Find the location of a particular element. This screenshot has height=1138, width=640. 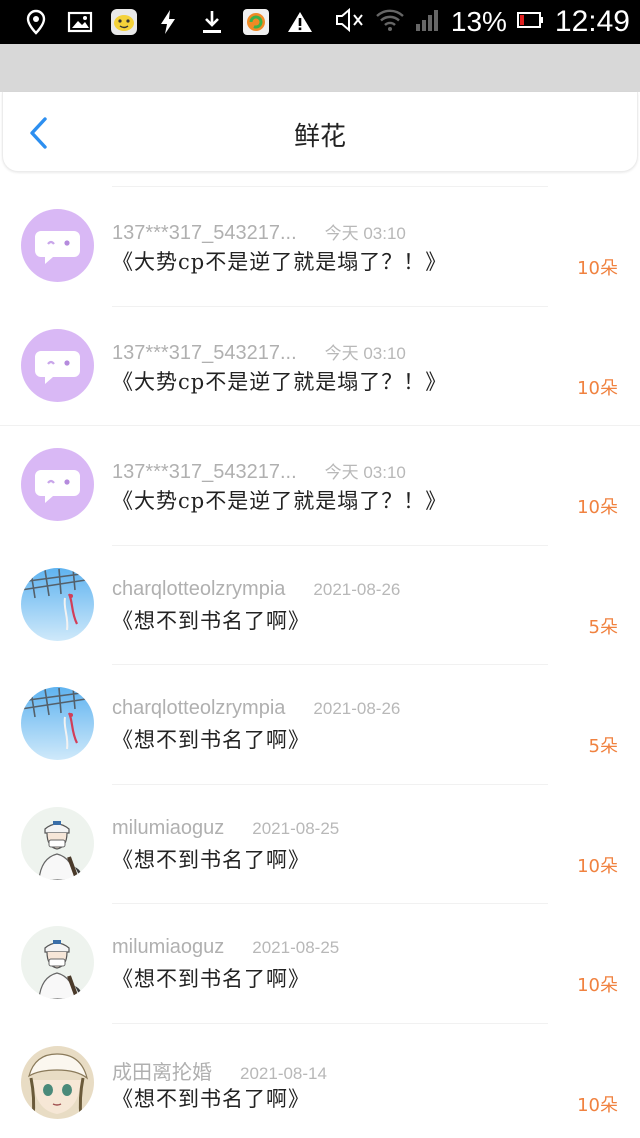

download-icon is located at coordinates (212, 22).